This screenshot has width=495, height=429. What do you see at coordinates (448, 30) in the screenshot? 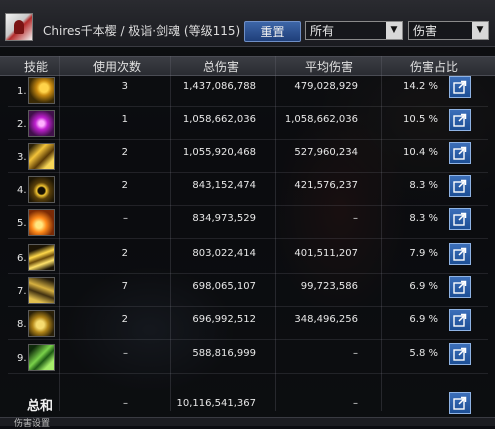
I see `type-filter-dropdown: 伤害 ▼` at bounding box center [448, 30].